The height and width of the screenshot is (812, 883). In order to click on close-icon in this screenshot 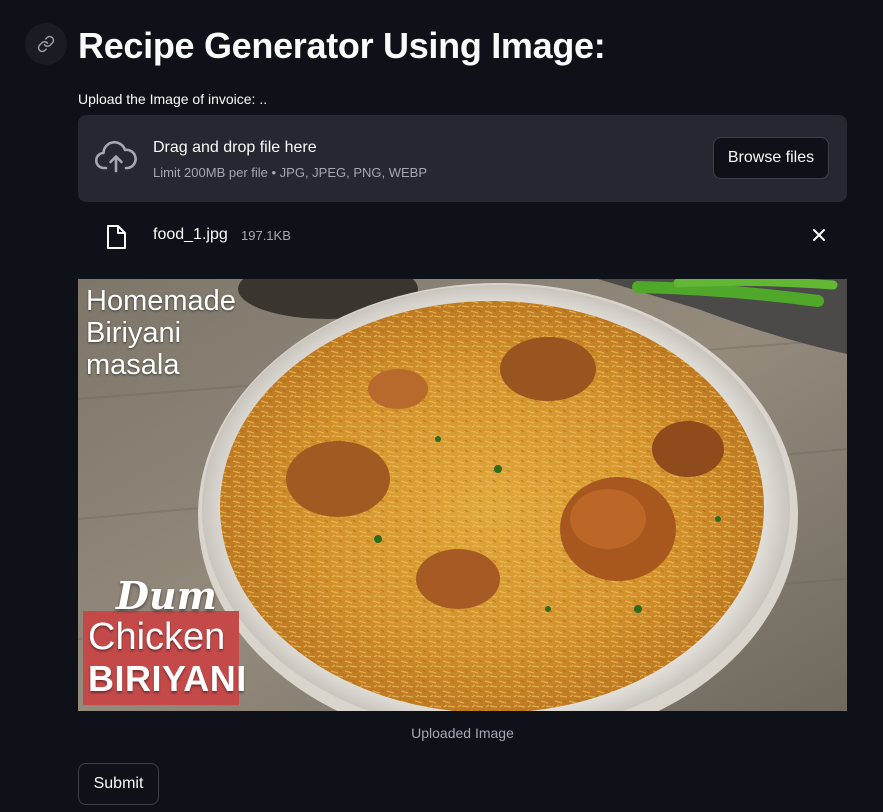, I will do `click(819, 235)`.